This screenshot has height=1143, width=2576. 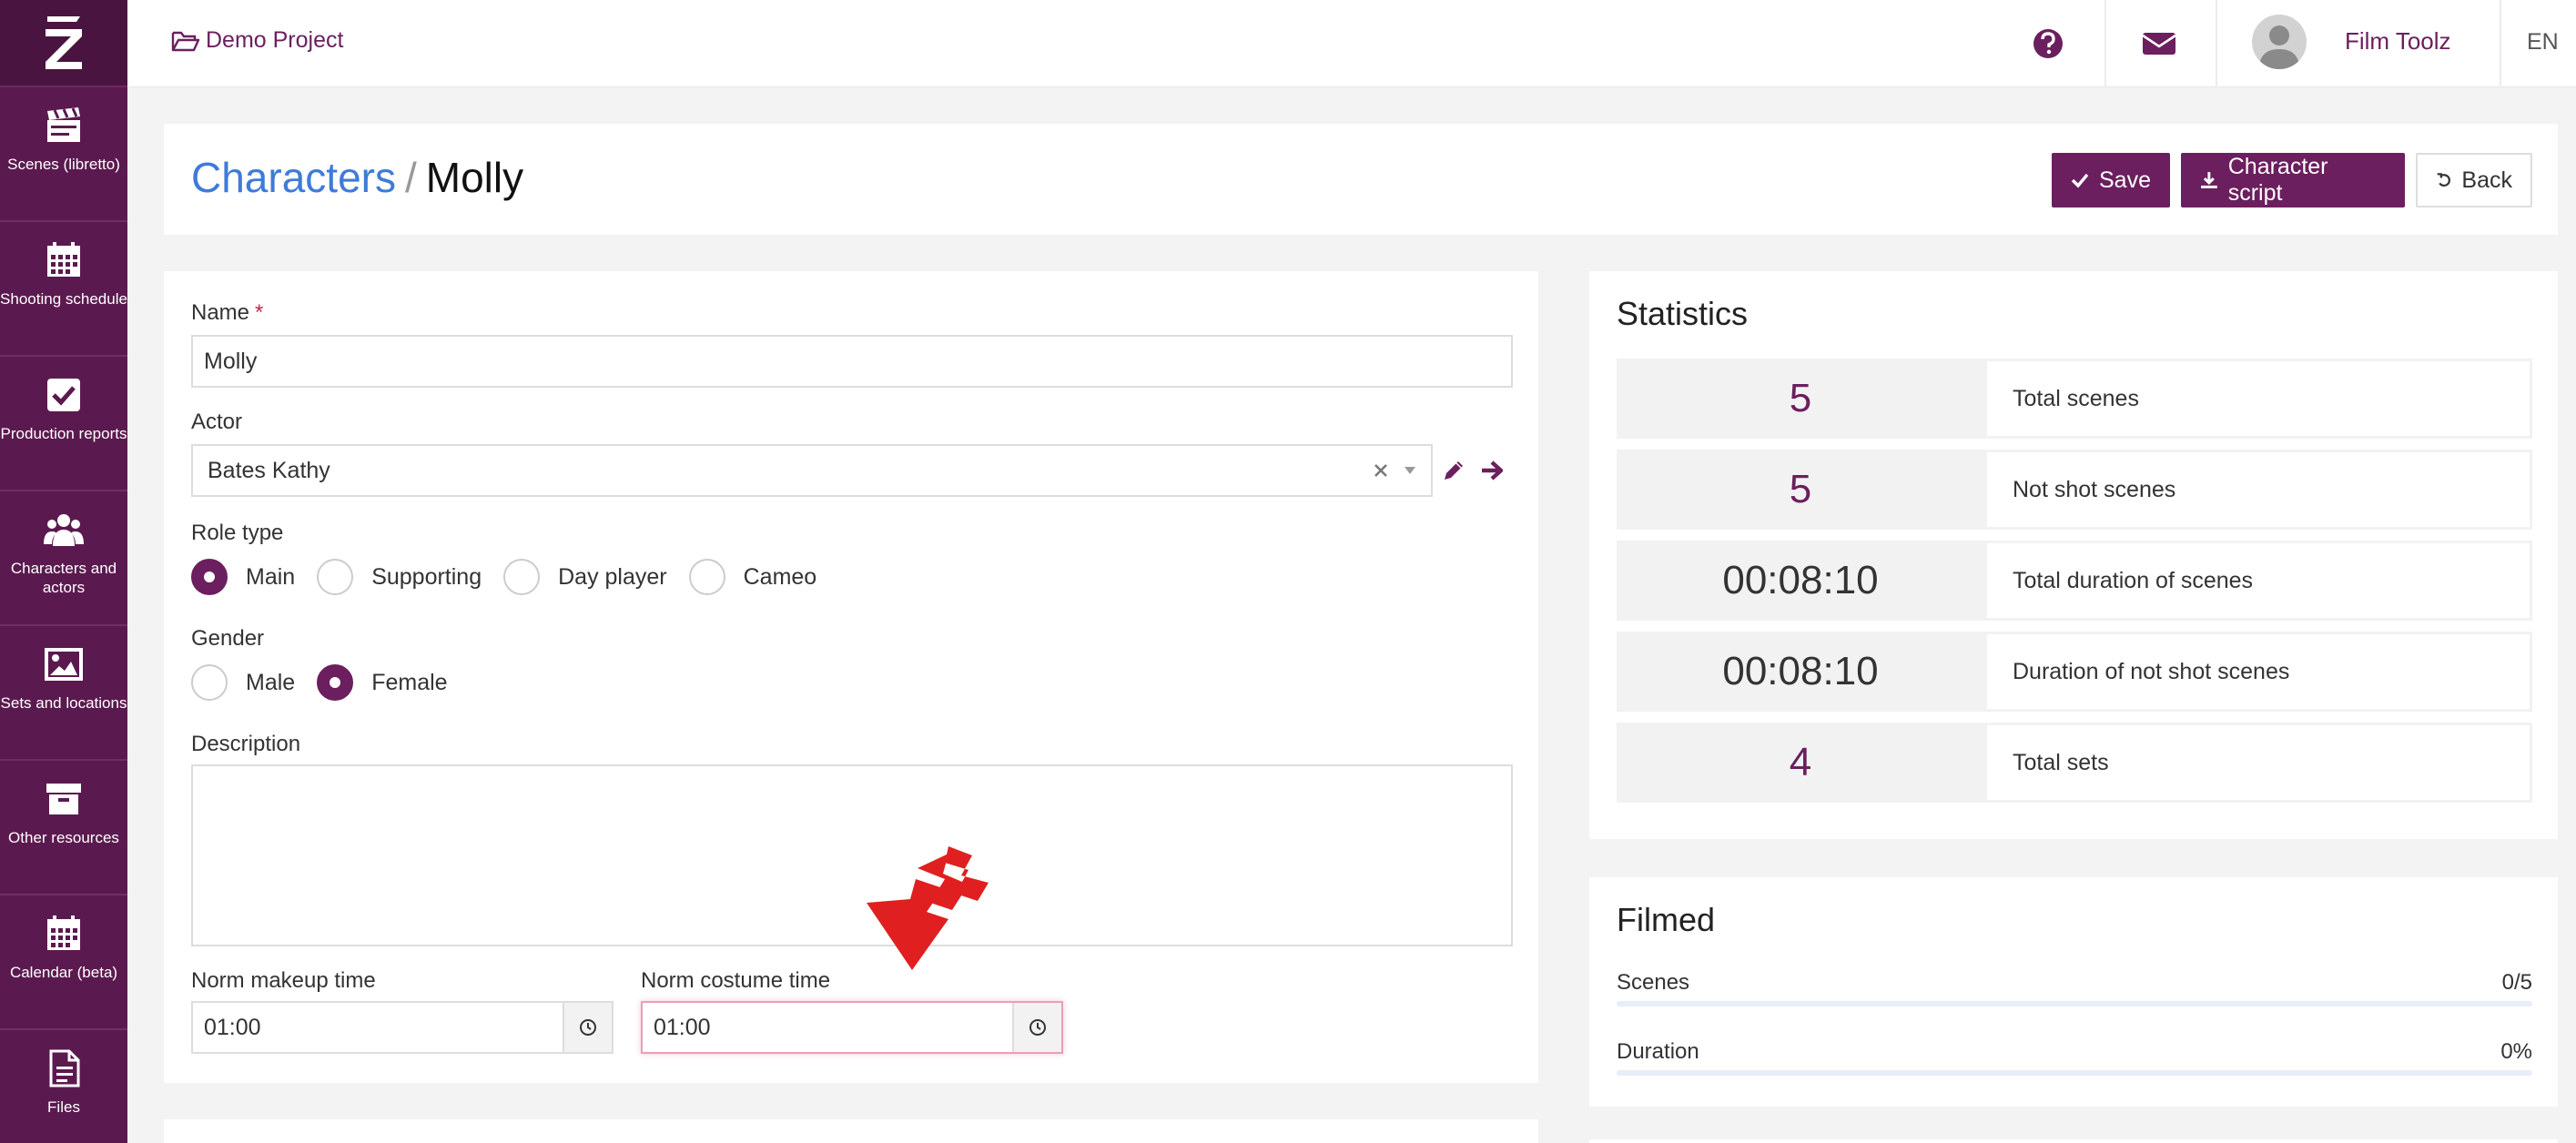 What do you see at coordinates (63, 299) in the screenshot?
I see `sidebar-item-label: Shooting schedule` at bounding box center [63, 299].